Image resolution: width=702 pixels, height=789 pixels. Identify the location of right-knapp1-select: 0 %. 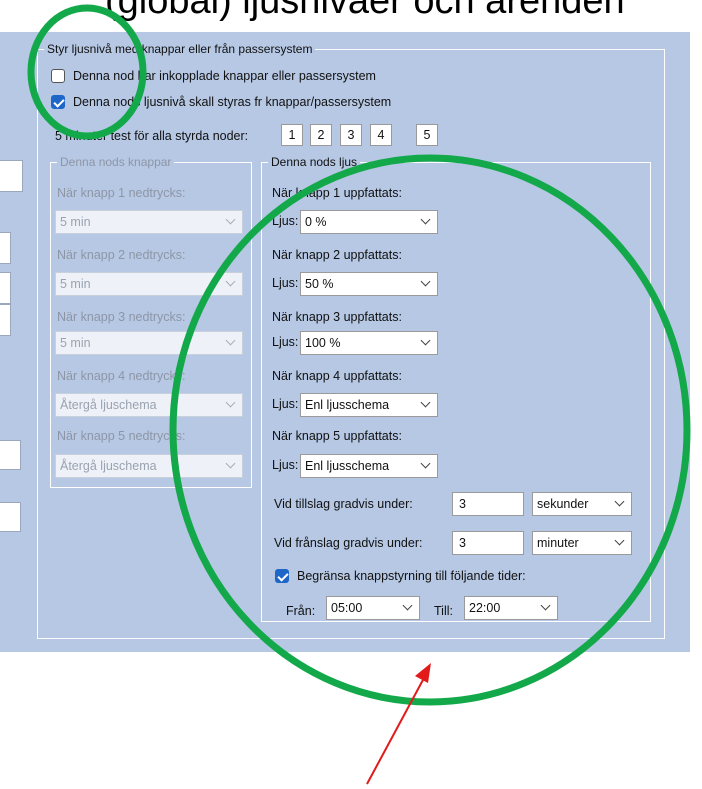
(369, 222).